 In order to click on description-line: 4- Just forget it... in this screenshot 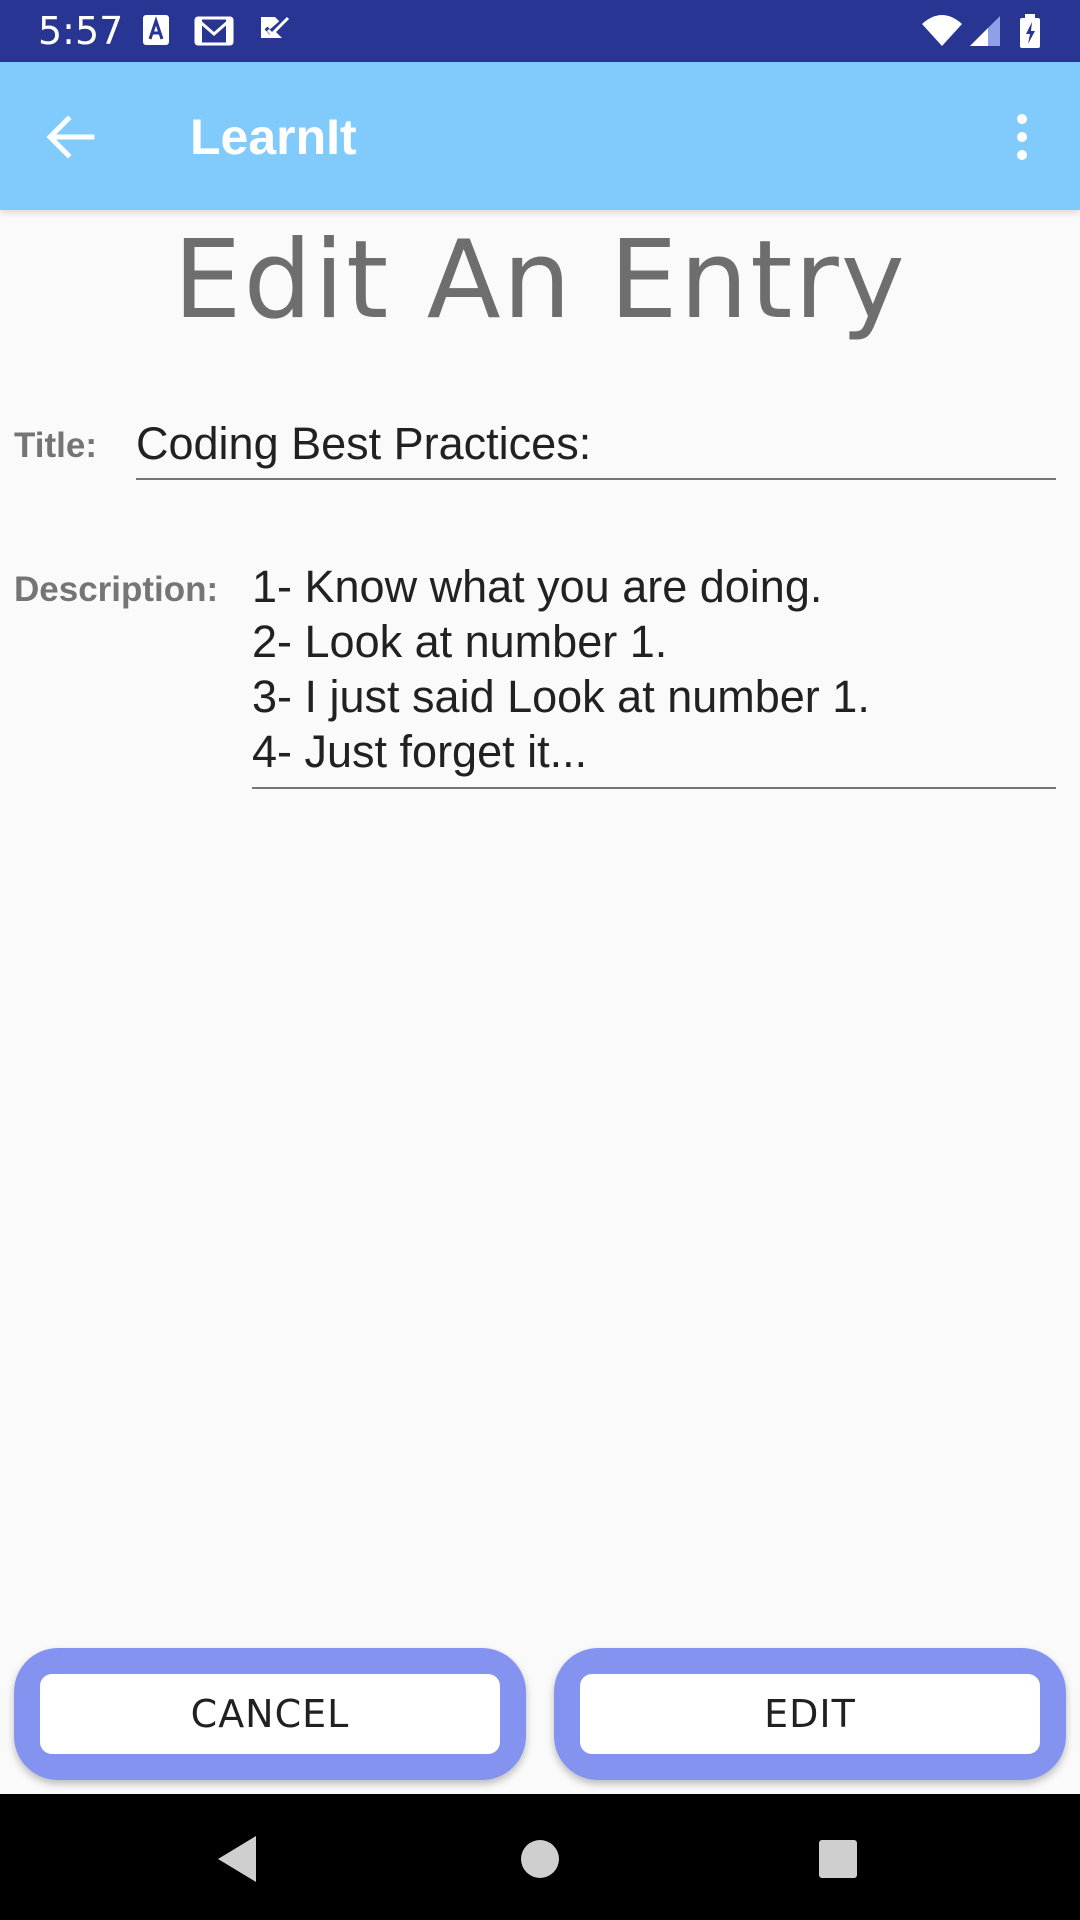, I will do `click(420, 751)`.